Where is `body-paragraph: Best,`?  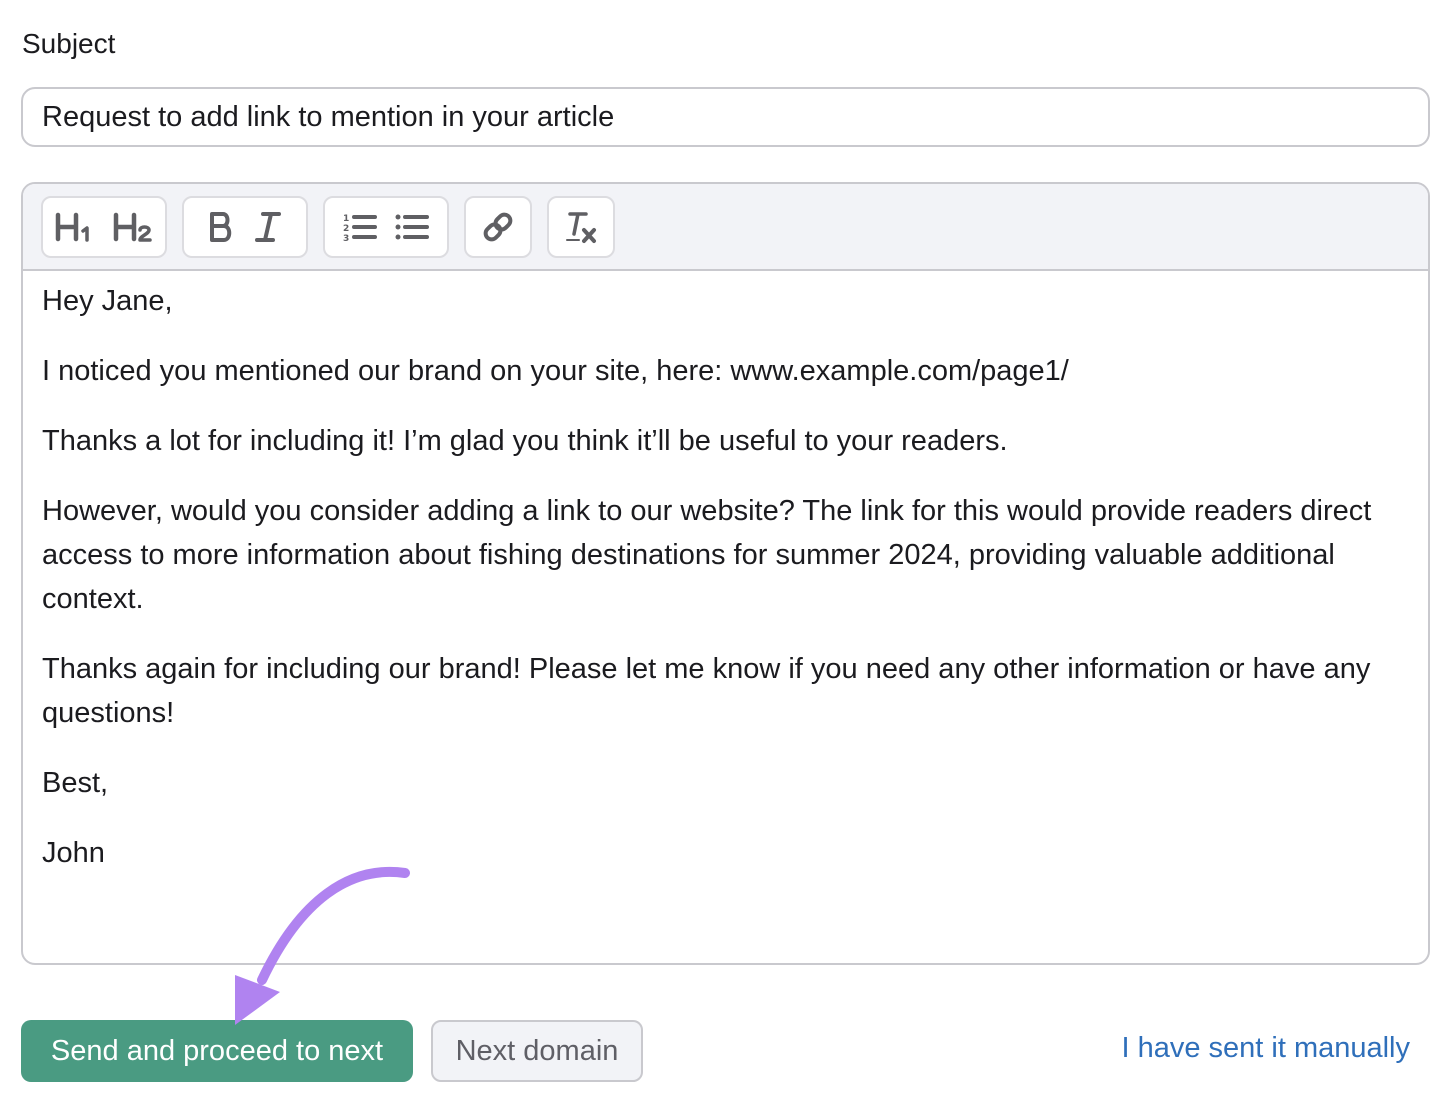 body-paragraph: Best, is located at coordinates (75, 783).